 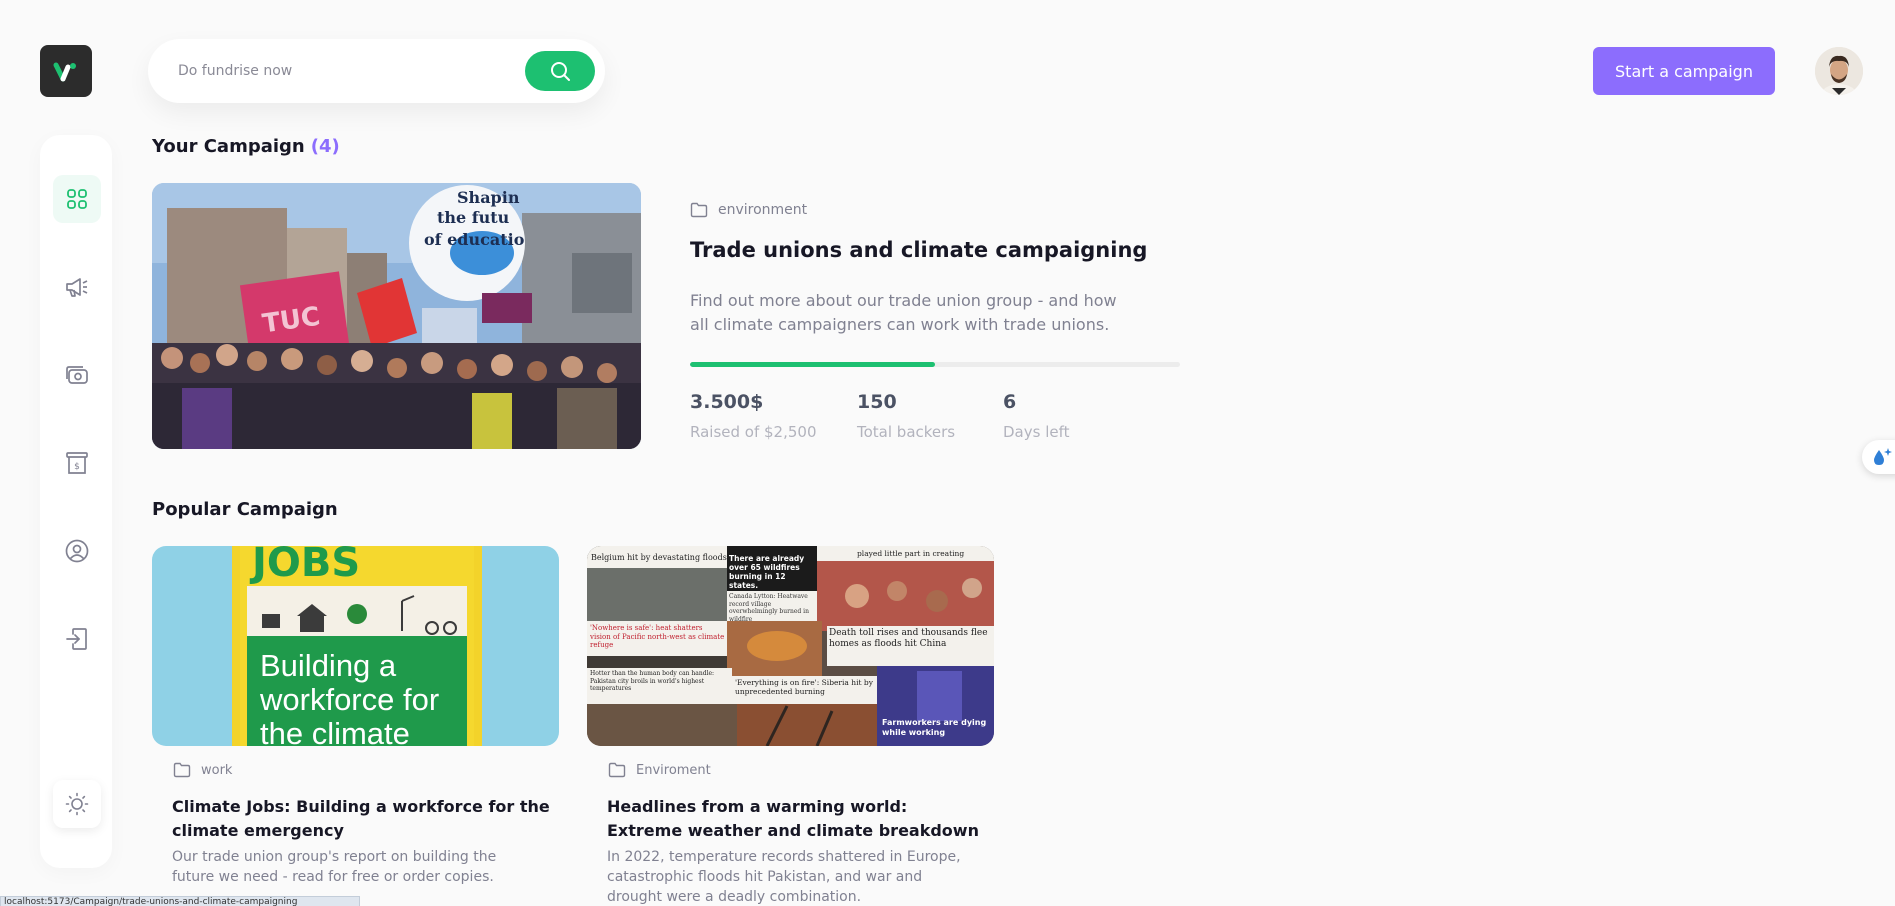 I want to click on app-logo, so click(x=66, y=71).